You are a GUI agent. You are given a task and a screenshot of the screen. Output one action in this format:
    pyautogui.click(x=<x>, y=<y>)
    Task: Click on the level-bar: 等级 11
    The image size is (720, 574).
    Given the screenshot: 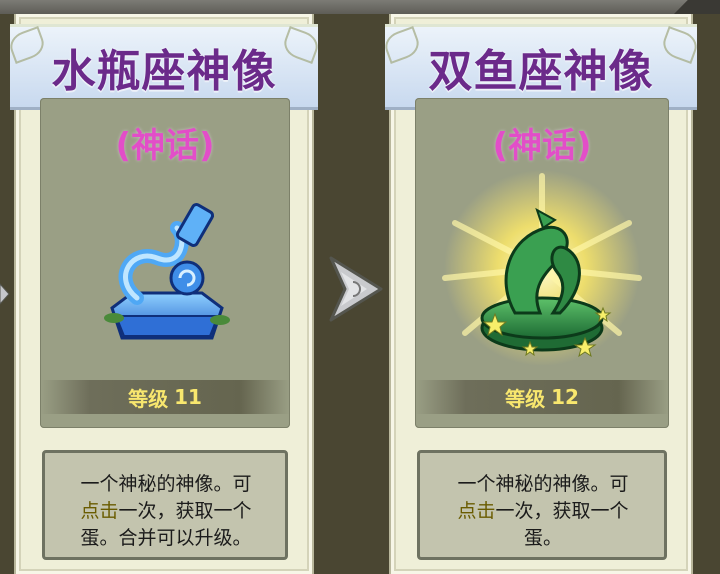 What is the action you would take?
    pyautogui.click(x=165, y=397)
    